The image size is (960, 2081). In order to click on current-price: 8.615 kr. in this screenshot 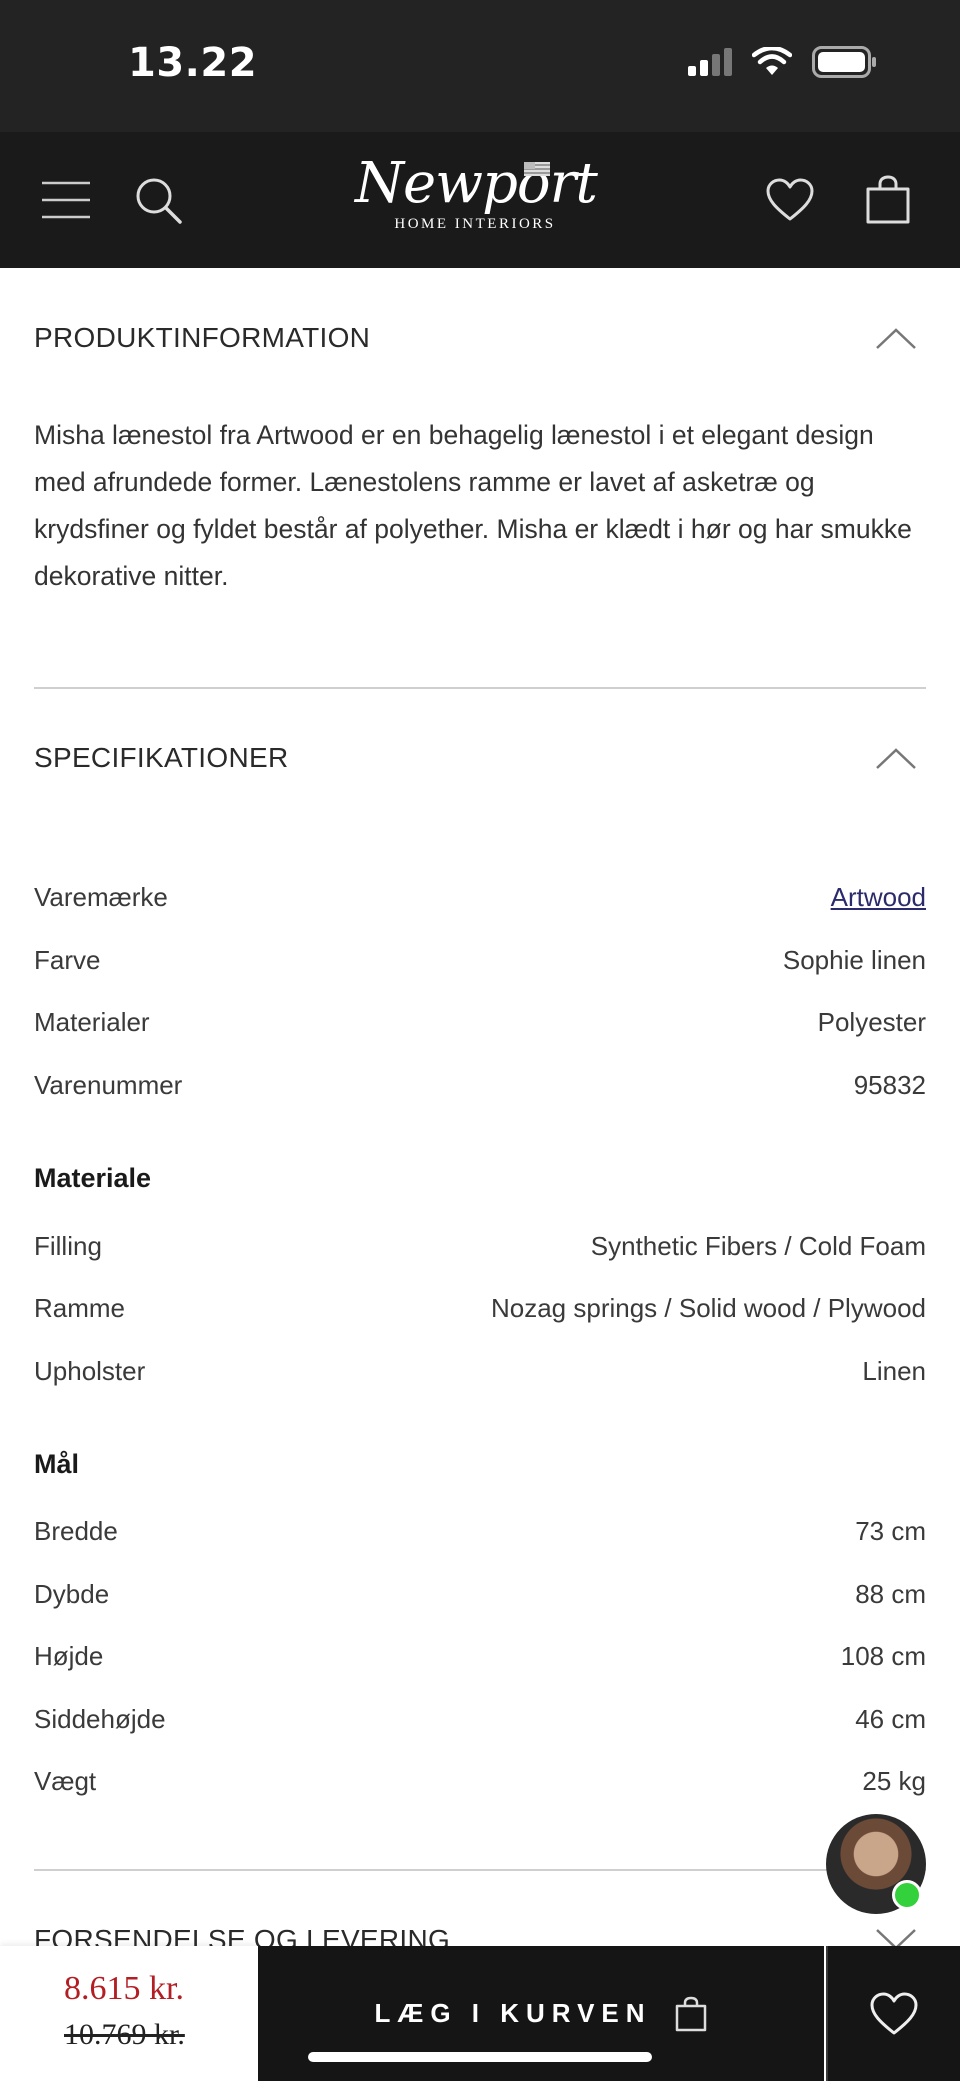, I will do `click(124, 1988)`.